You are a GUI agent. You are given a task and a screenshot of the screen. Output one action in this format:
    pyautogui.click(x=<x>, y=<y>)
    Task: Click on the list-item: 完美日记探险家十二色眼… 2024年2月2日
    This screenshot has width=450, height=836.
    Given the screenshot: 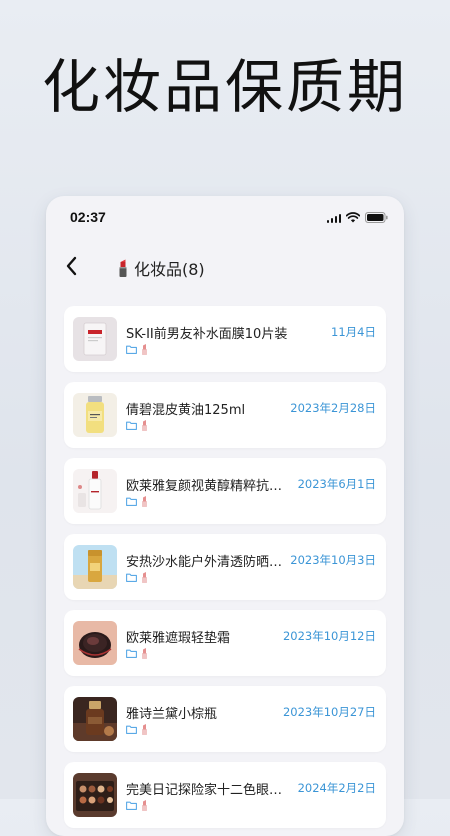 What is the action you would take?
    pyautogui.click(x=225, y=795)
    